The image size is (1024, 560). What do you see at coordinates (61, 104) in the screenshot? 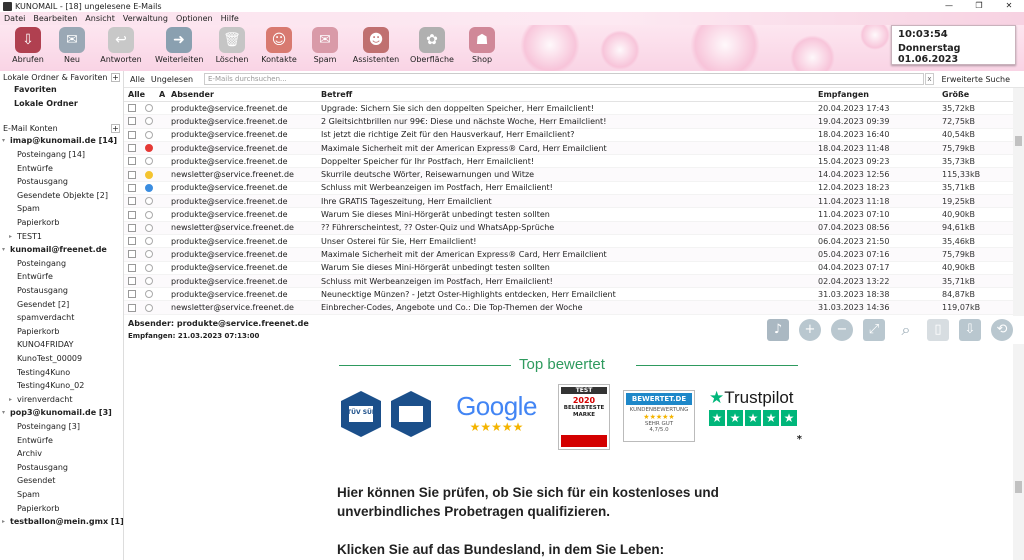
I see `sidebar-folder-lokale-ordner: Lokale Ordner` at bounding box center [61, 104].